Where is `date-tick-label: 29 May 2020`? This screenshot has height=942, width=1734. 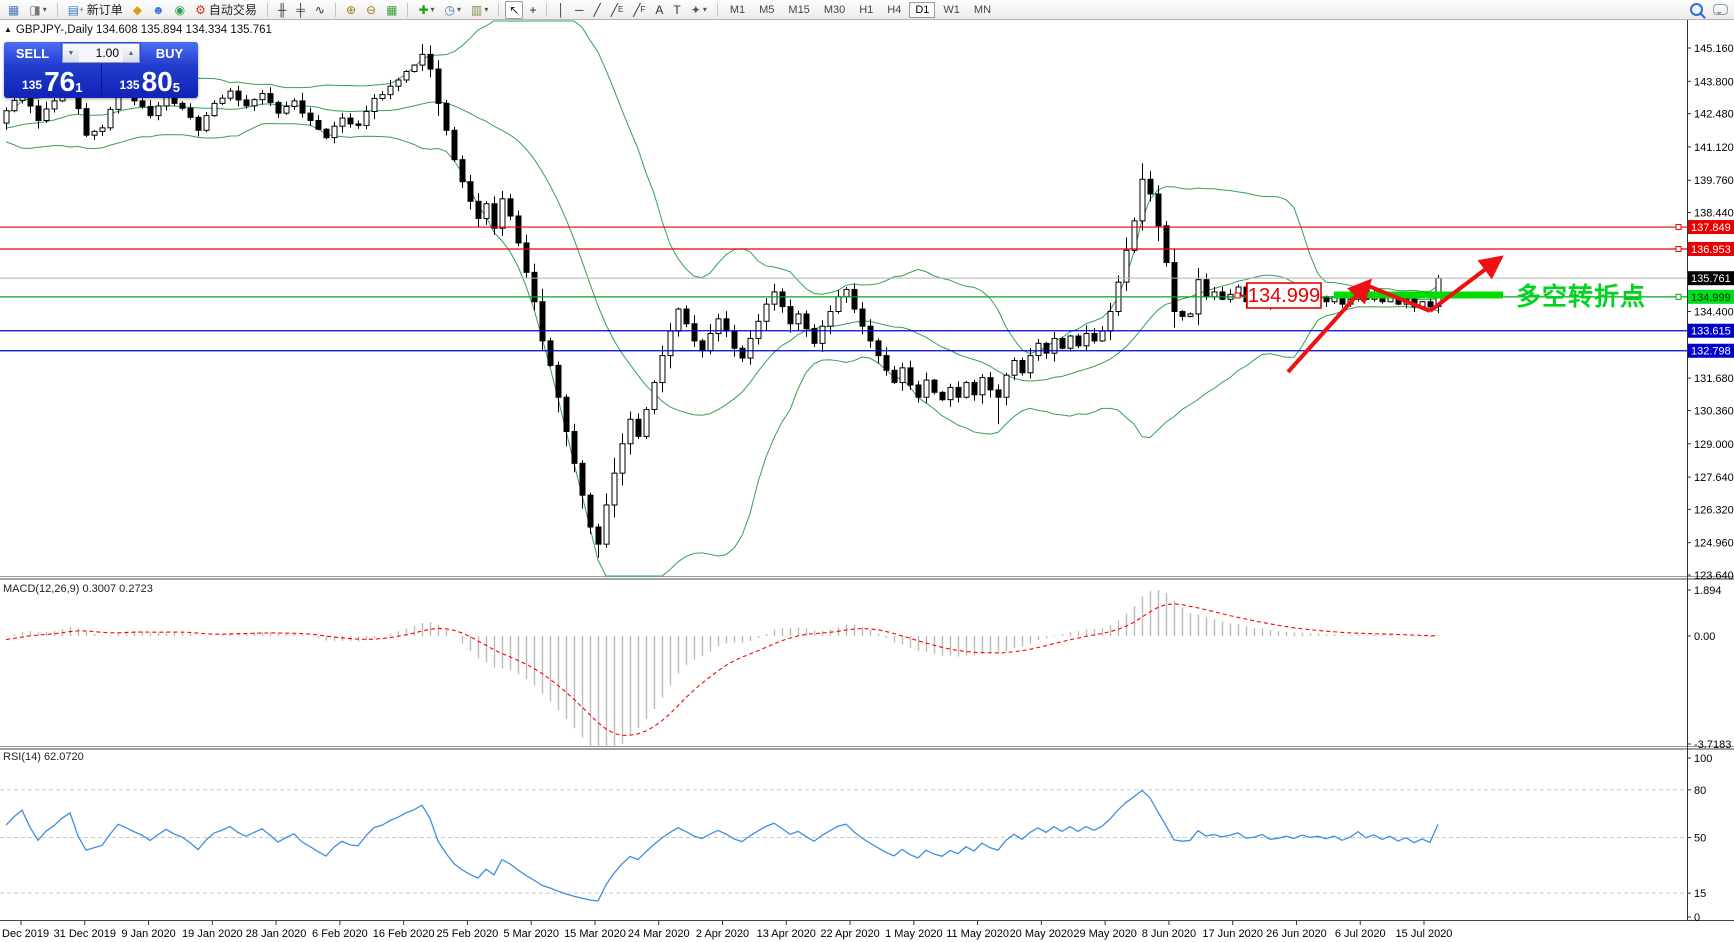 date-tick-label: 29 May 2020 is located at coordinates (1105, 934).